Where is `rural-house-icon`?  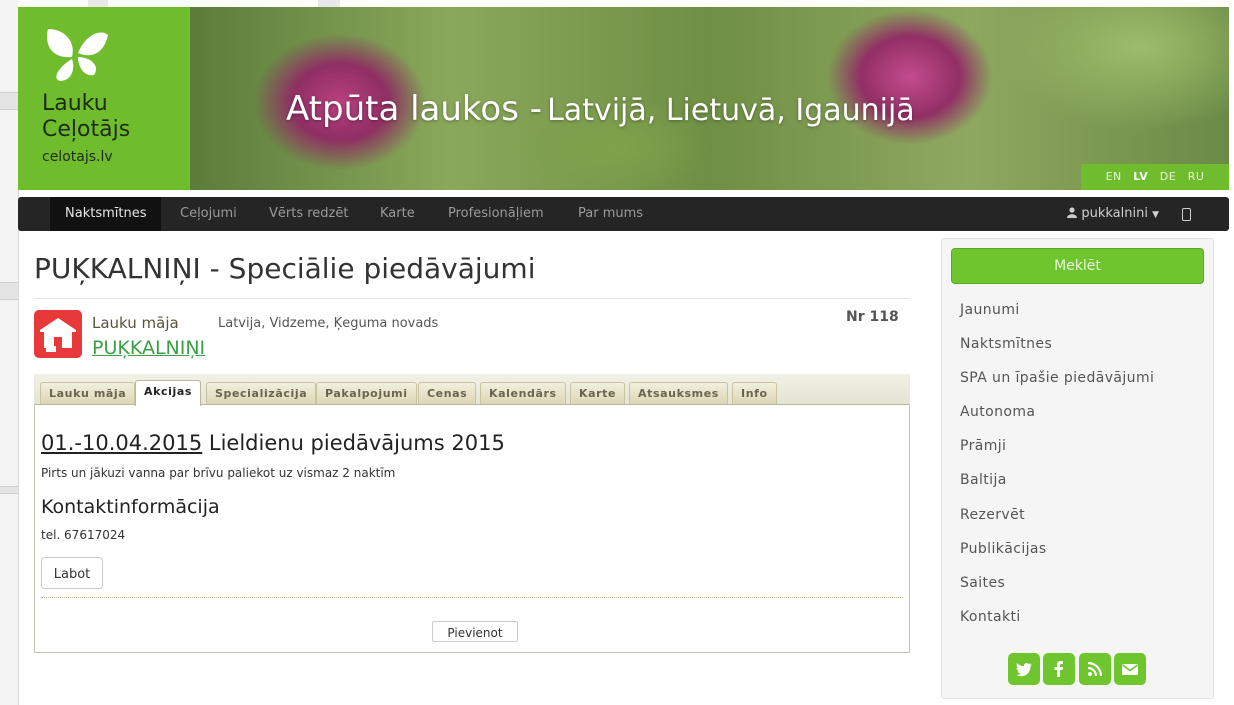
rural-house-icon is located at coordinates (58, 334).